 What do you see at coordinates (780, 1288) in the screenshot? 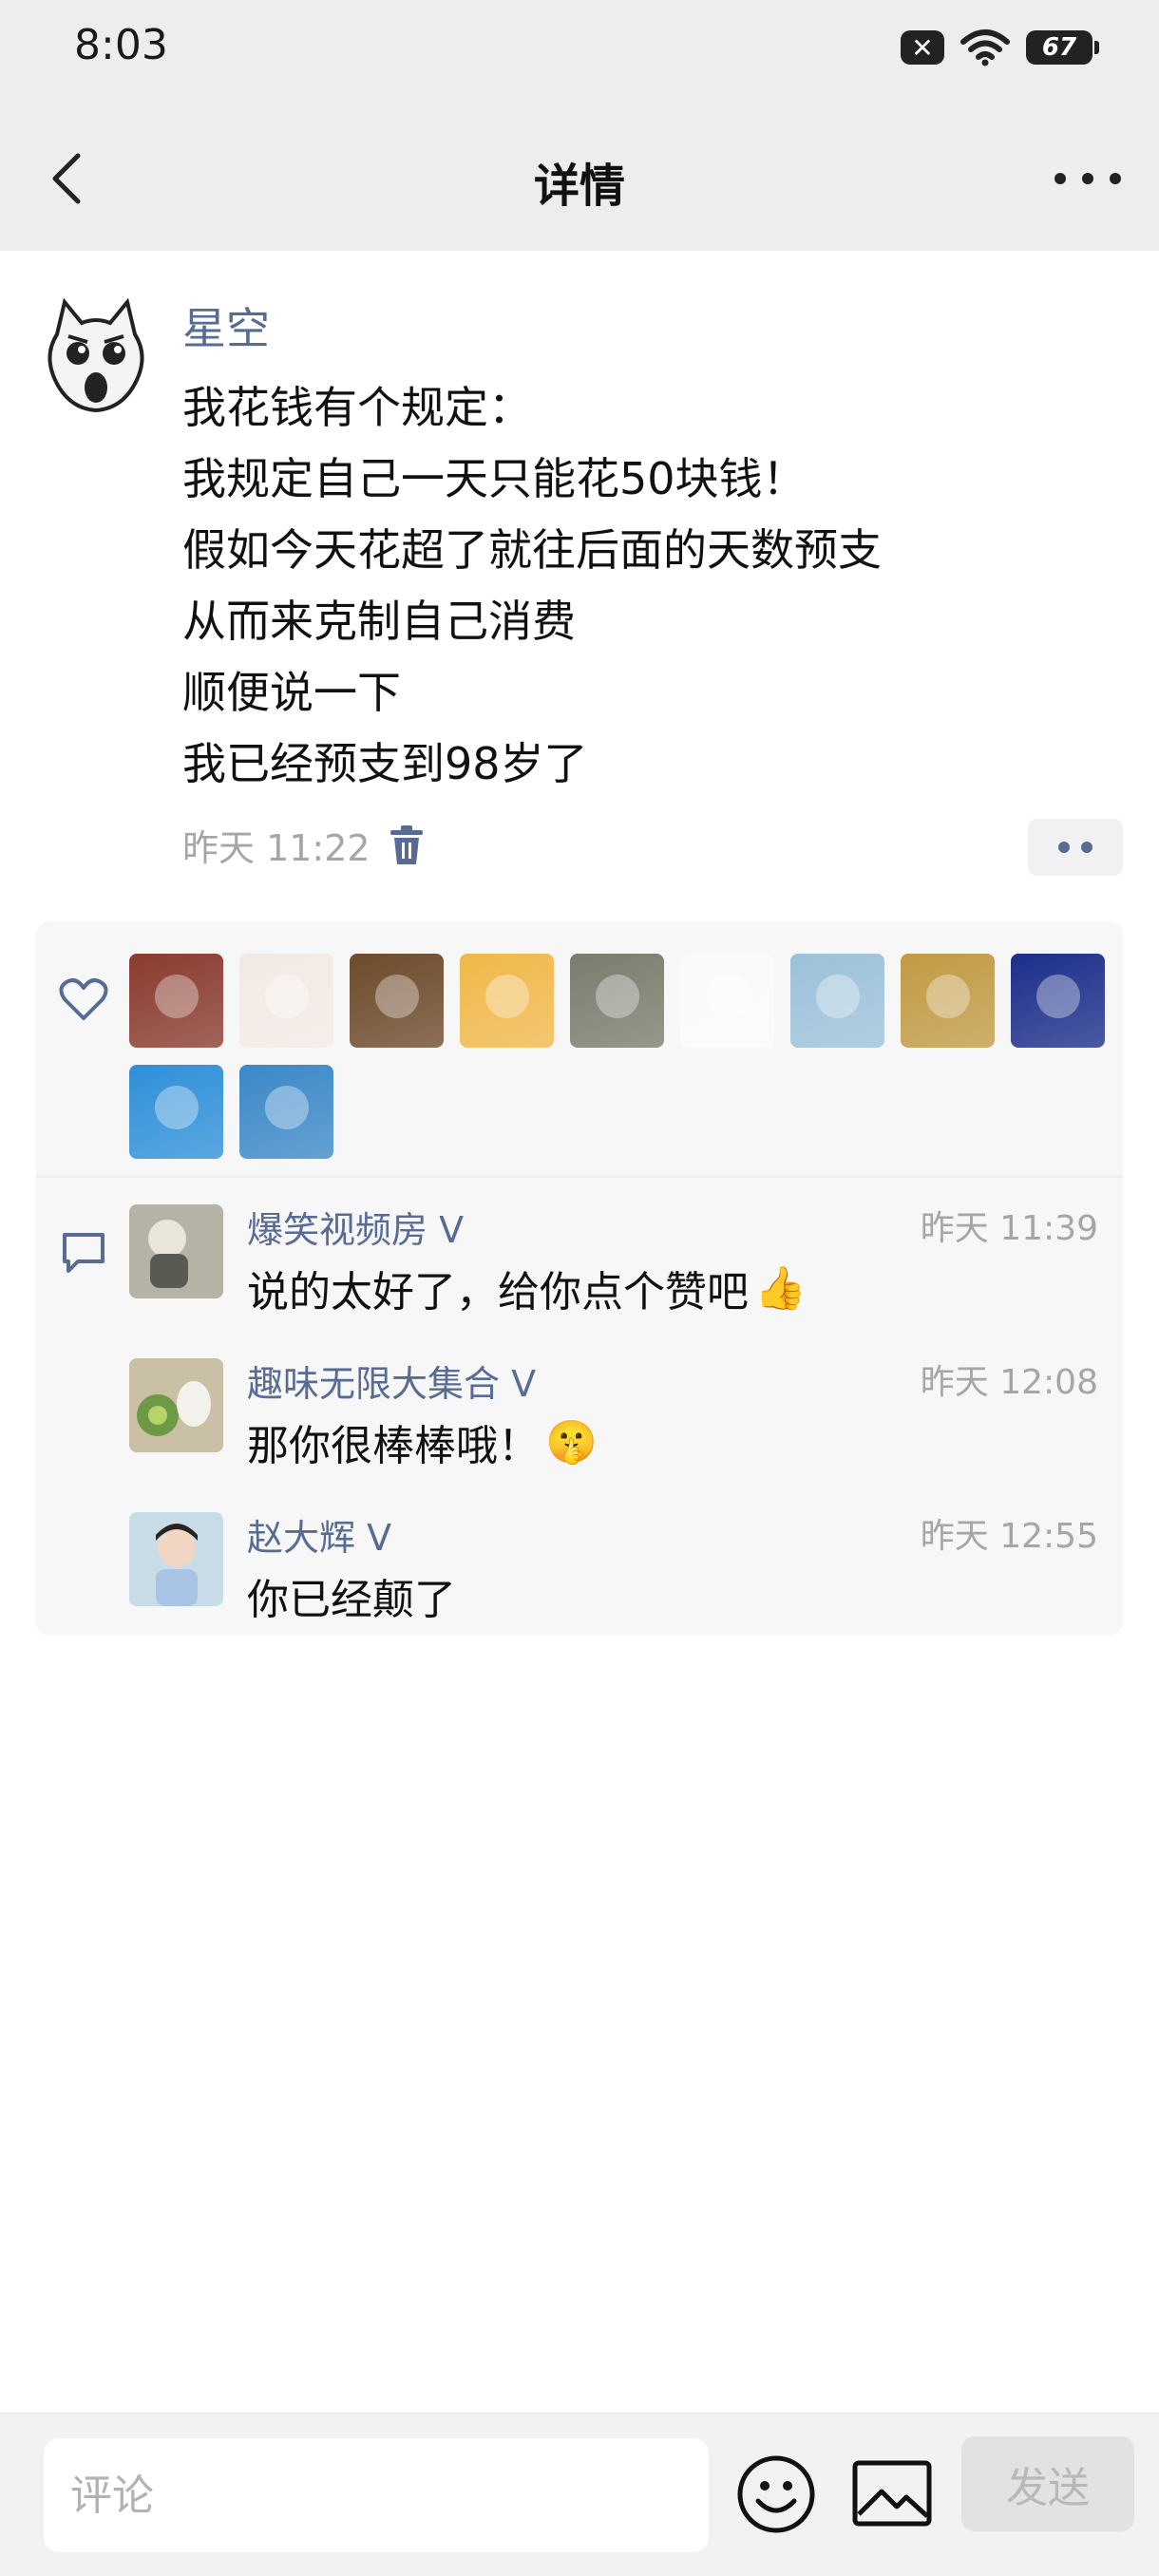
I see `thumbs-up-emoji: 👍` at bounding box center [780, 1288].